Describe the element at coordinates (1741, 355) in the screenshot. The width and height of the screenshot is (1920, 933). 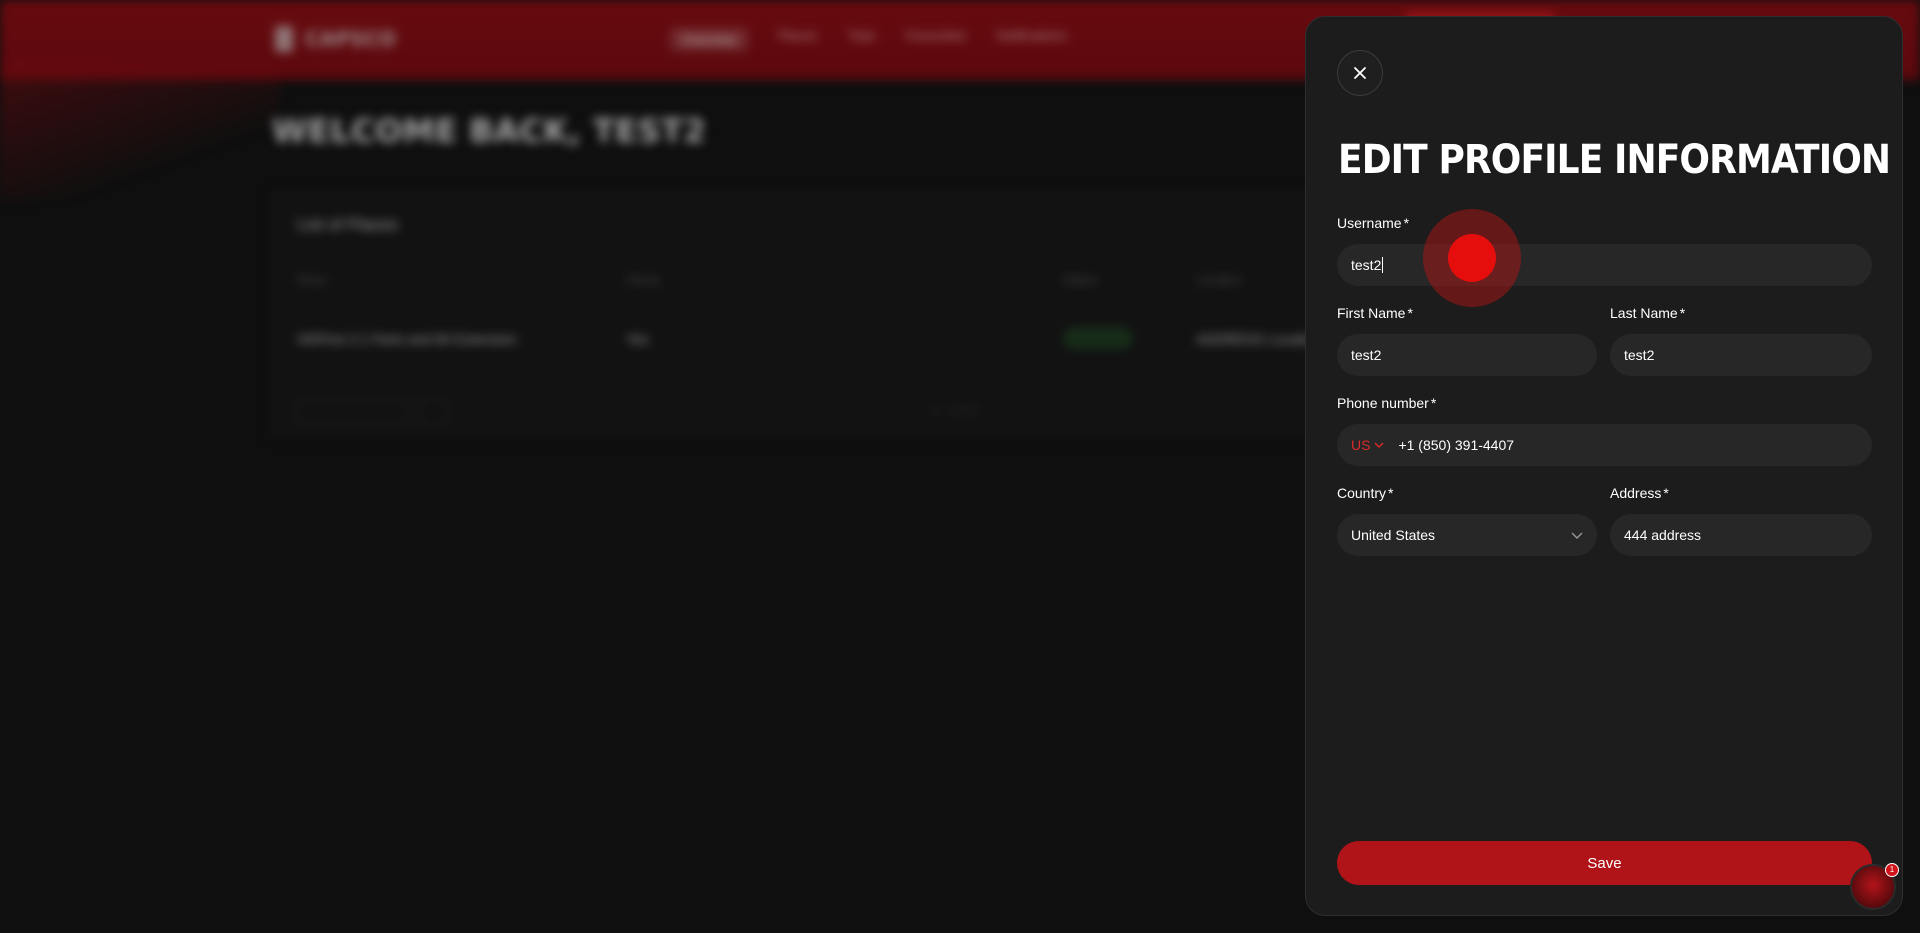
I see `last-name-input: test2` at that location.